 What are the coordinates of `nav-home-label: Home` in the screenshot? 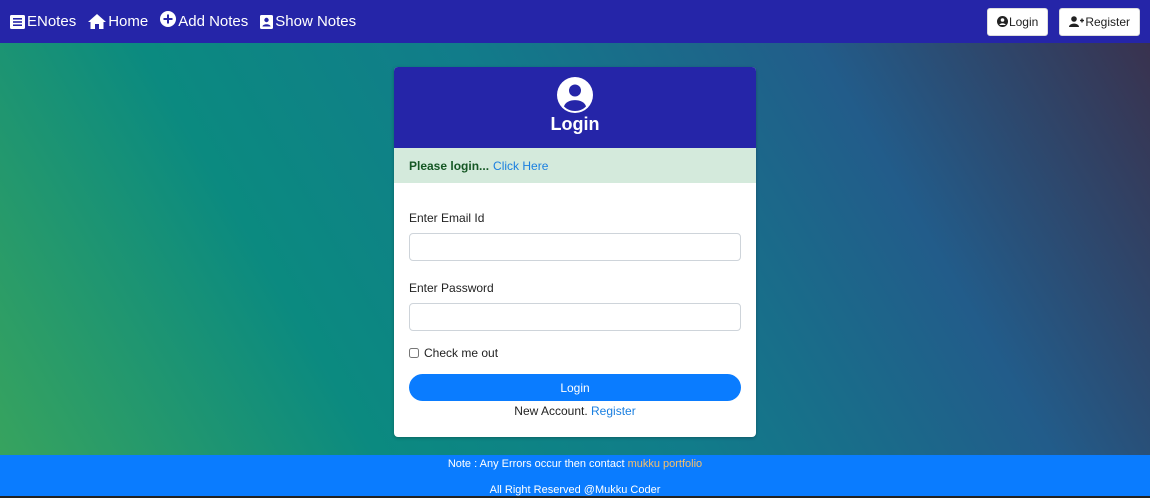 It's located at (128, 21).